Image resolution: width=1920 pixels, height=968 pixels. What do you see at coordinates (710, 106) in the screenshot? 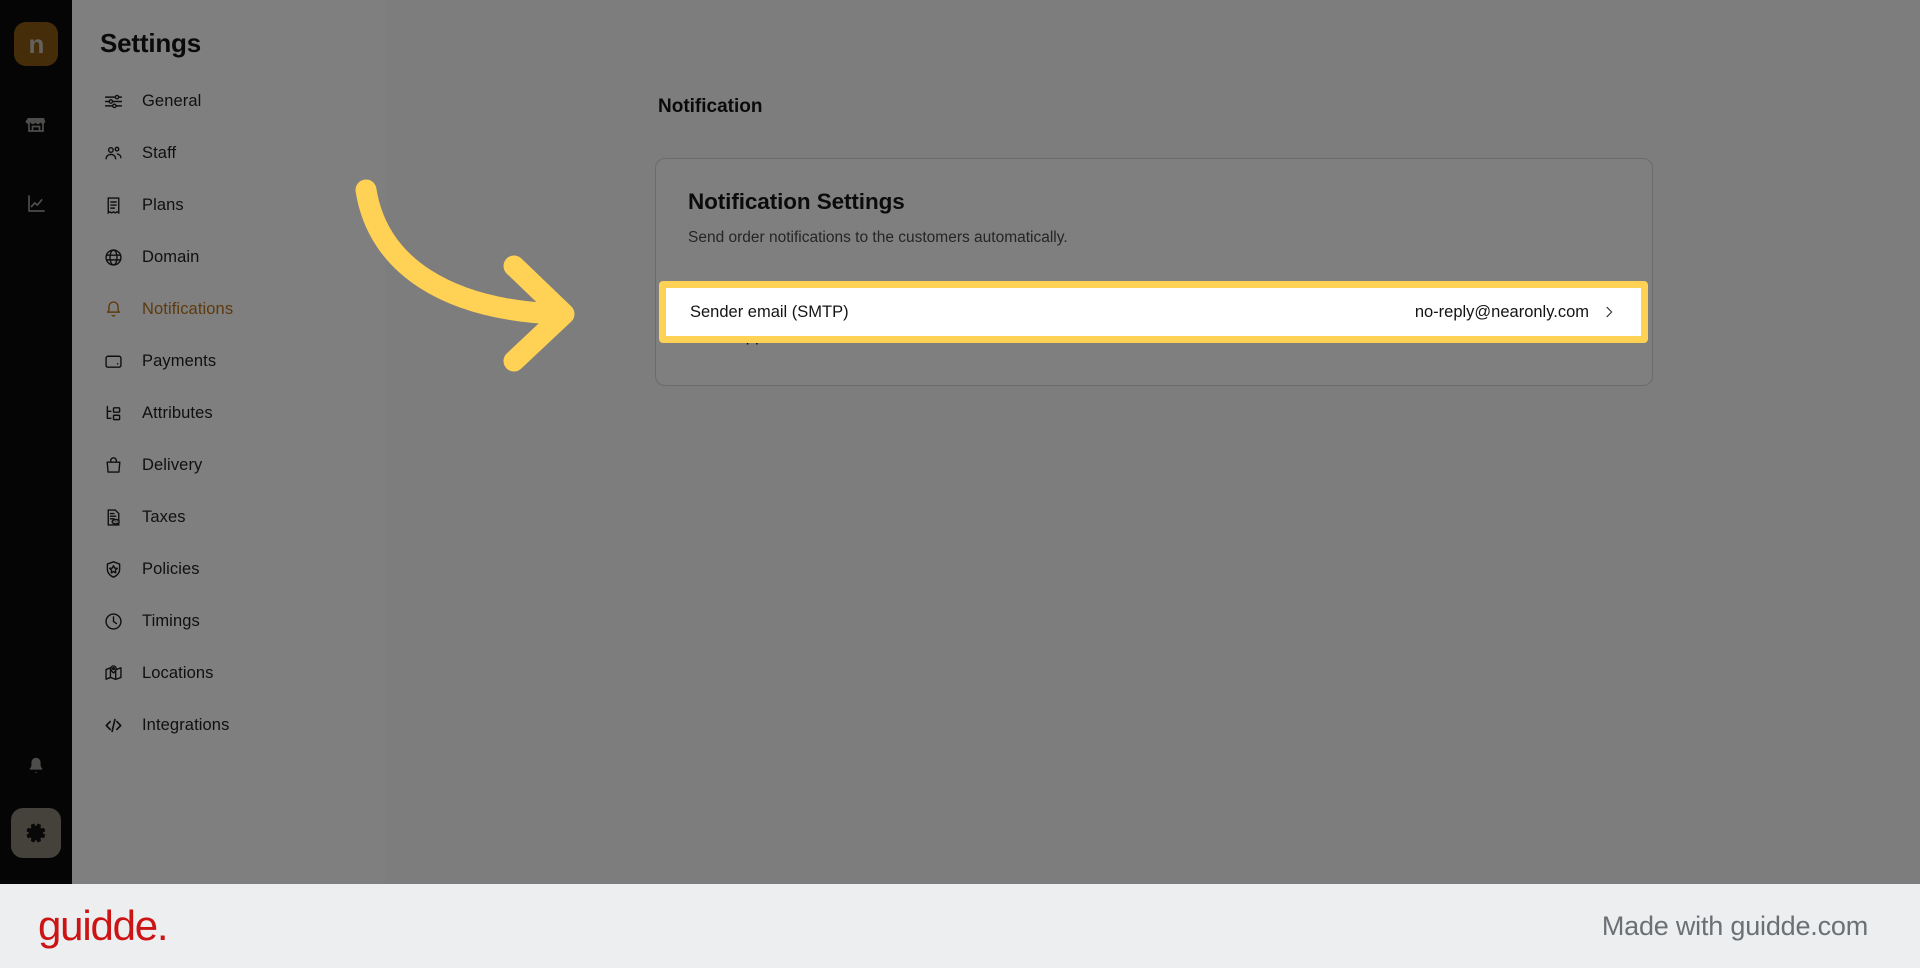
I see `content-heading: Notification` at bounding box center [710, 106].